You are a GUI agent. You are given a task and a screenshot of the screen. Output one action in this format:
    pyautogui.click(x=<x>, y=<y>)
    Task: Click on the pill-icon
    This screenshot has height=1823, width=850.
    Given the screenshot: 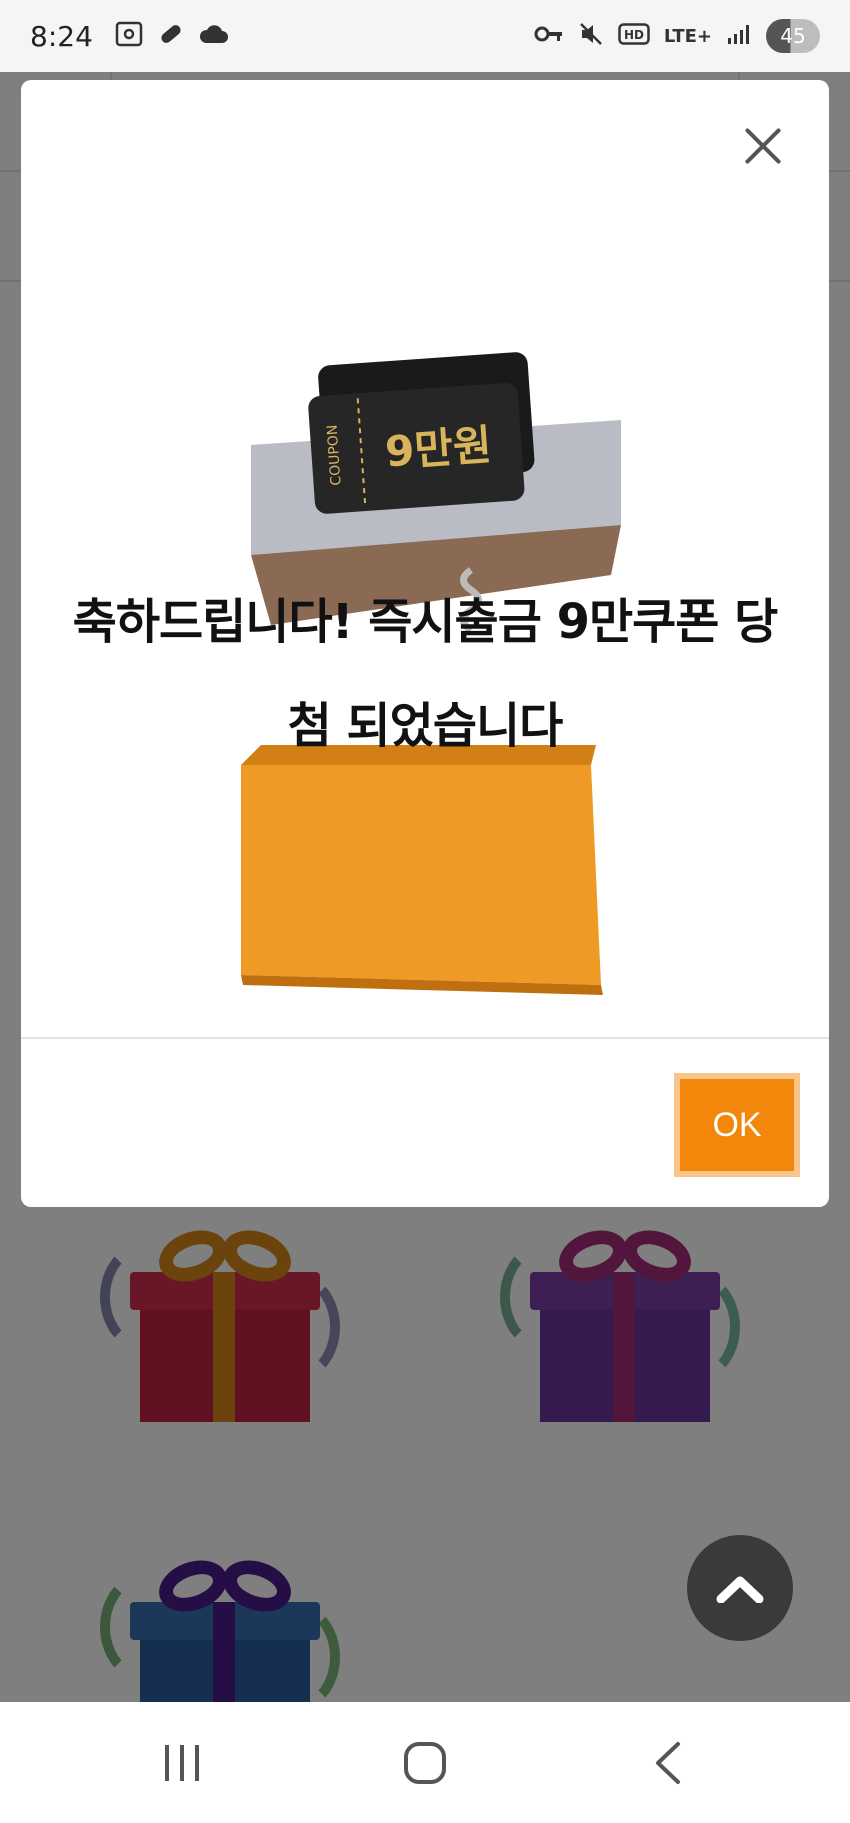 What is the action you would take?
    pyautogui.click(x=171, y=36)
    